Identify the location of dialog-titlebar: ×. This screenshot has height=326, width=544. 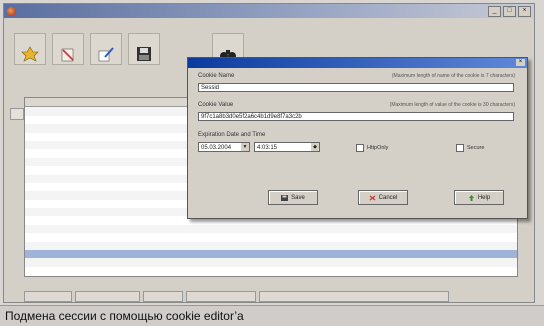
(357, 63).